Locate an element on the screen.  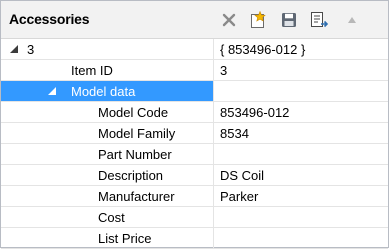
new-item-button is located at coordinates (258, 20).